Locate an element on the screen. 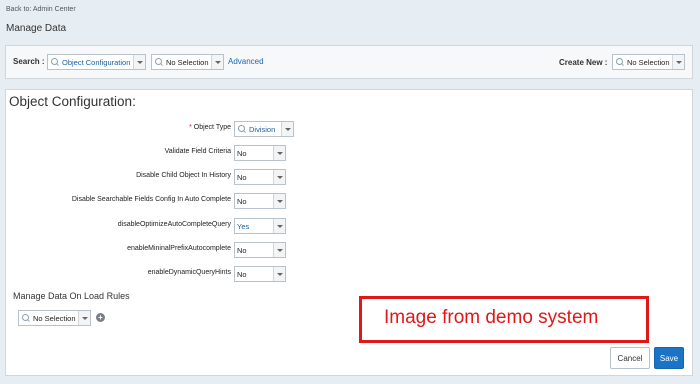 The height and width of the screenshot is (384, 700). field-label-enable-dynamic-query-hints: enableDynamicQueryHints is located at coordinates (189, 272).